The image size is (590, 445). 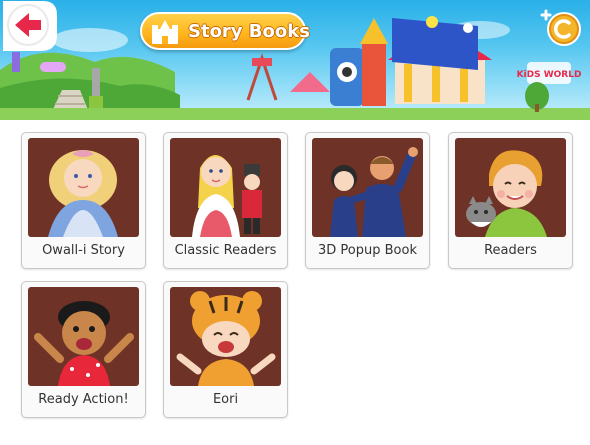 What do you see at coordinates (30, 26) in the screenshot?
I see `back-button` at bounding box center [30, 26].